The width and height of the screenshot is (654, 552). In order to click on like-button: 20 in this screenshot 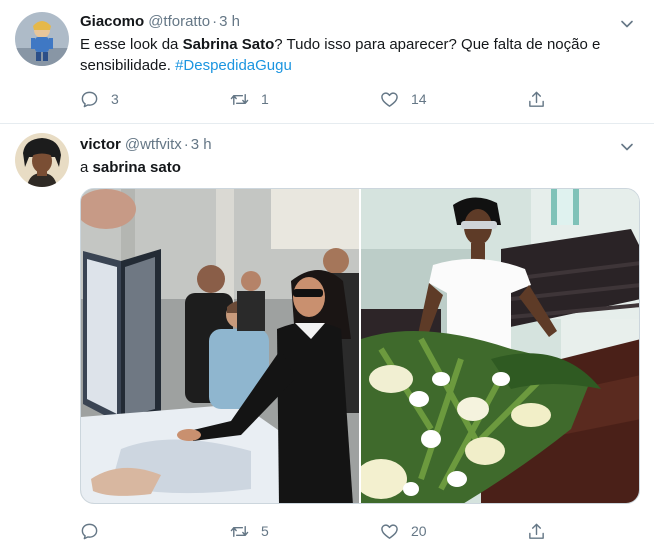, I will do `click(403, 531)`.